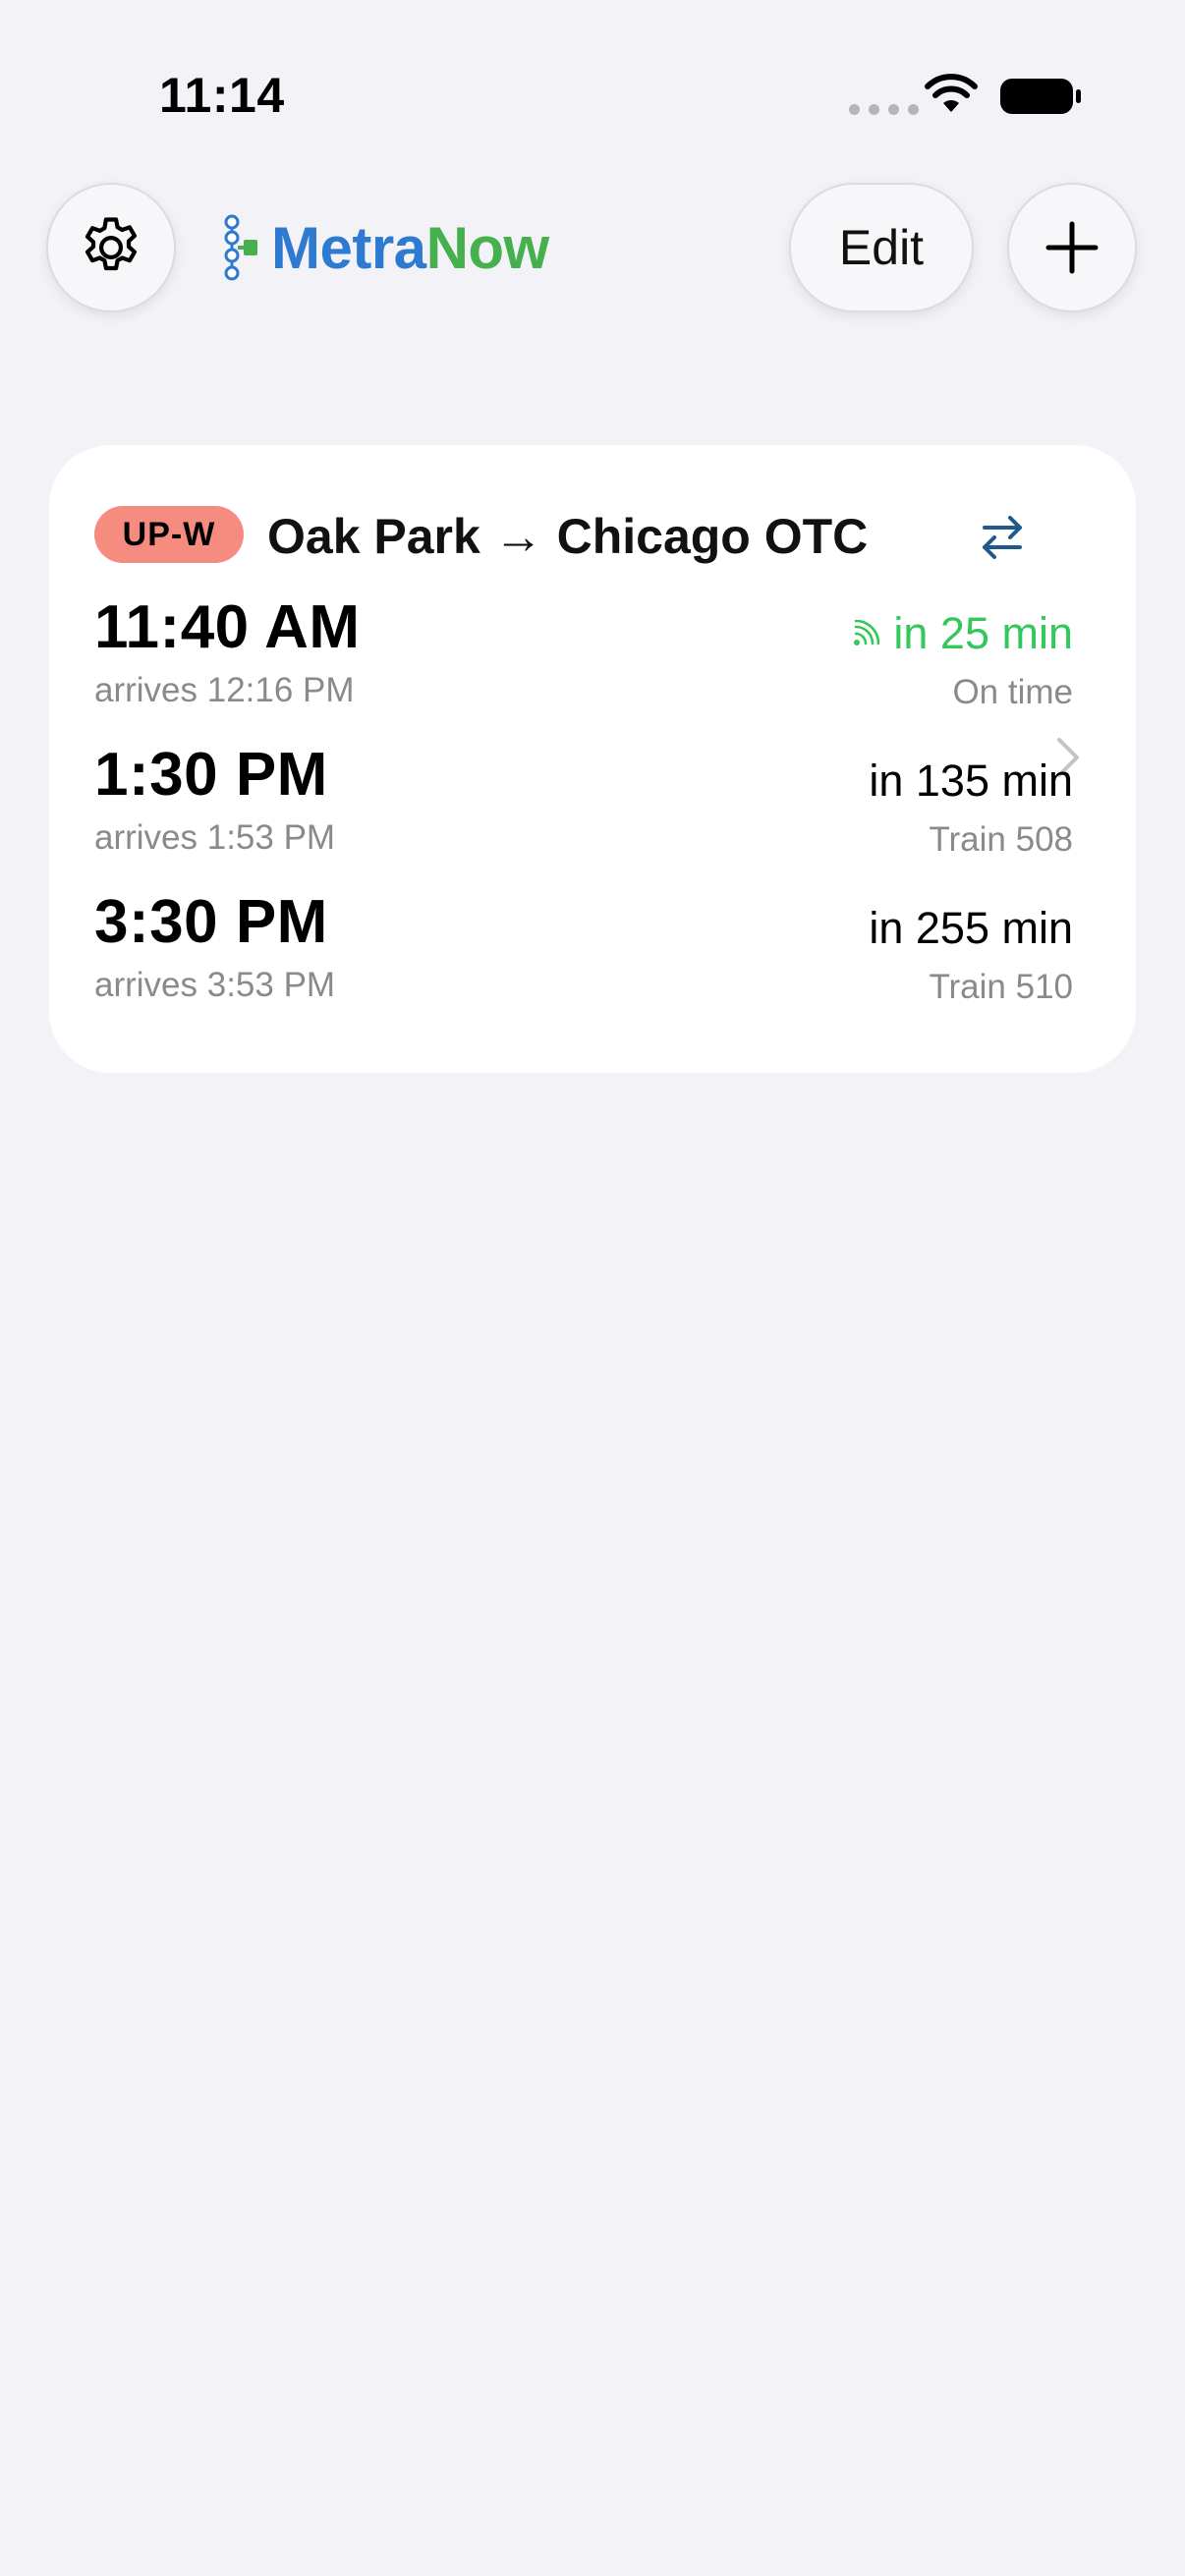 The height and width of the screenshot is (2576, 1185). Describe the element at coordinates (971, 781) in the screenshot. I see `eta-text: in 135 min` at that location.